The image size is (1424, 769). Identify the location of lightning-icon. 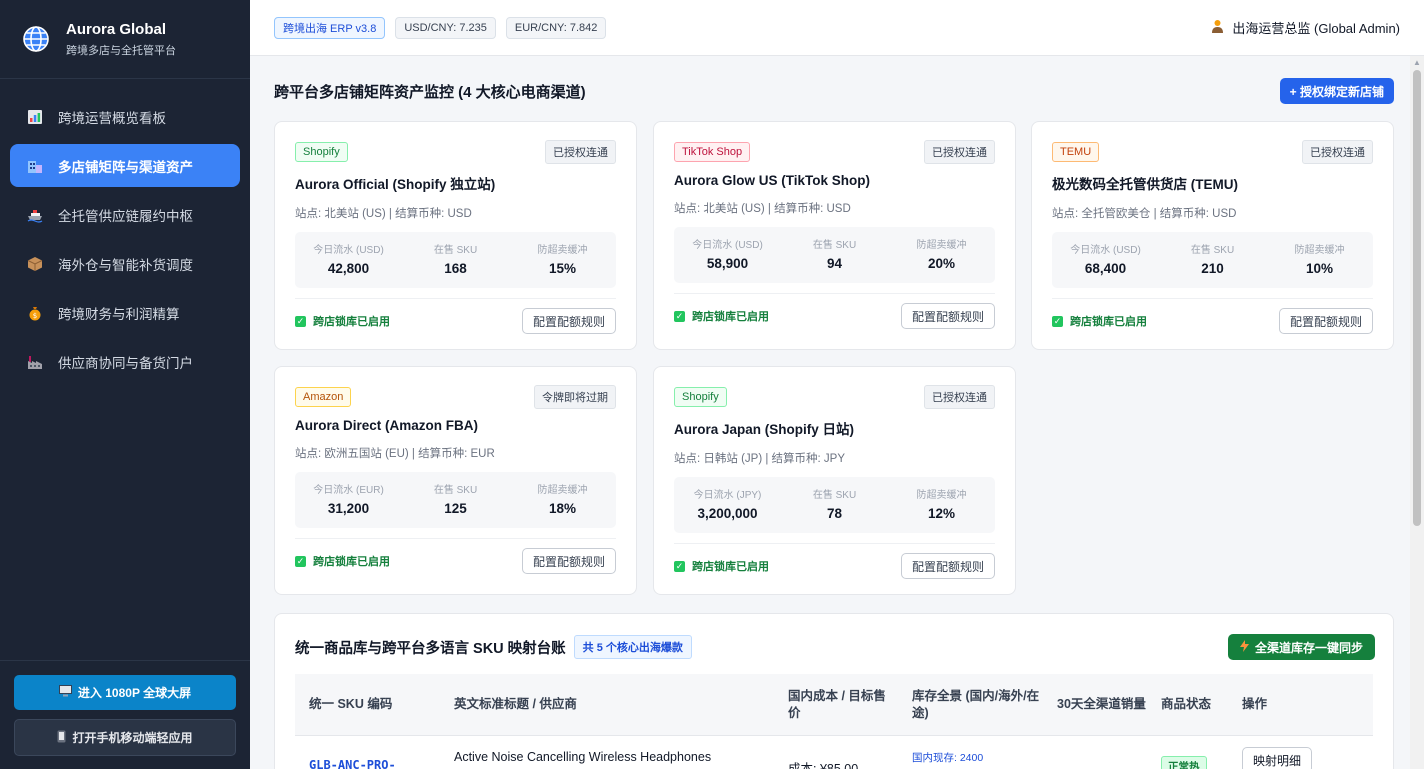
(1244, 647).